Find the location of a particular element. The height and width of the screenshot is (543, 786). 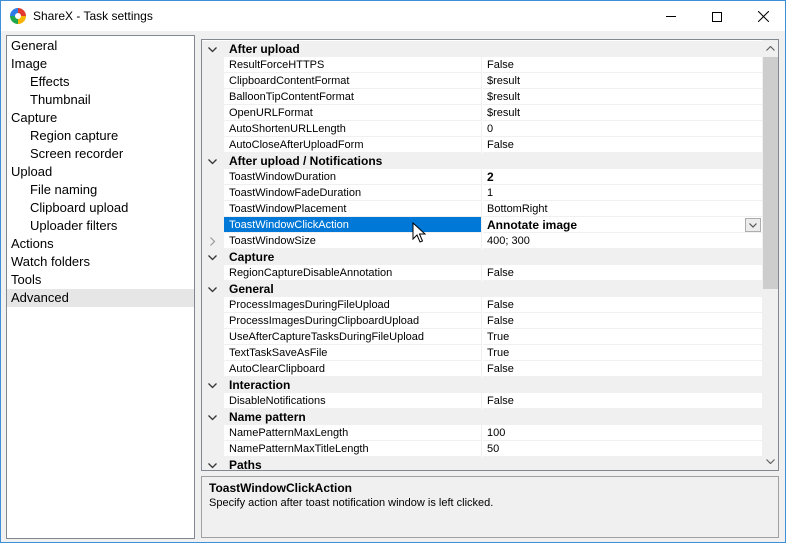

tree-item-effects: Effects is located at coordinates (100, 82).